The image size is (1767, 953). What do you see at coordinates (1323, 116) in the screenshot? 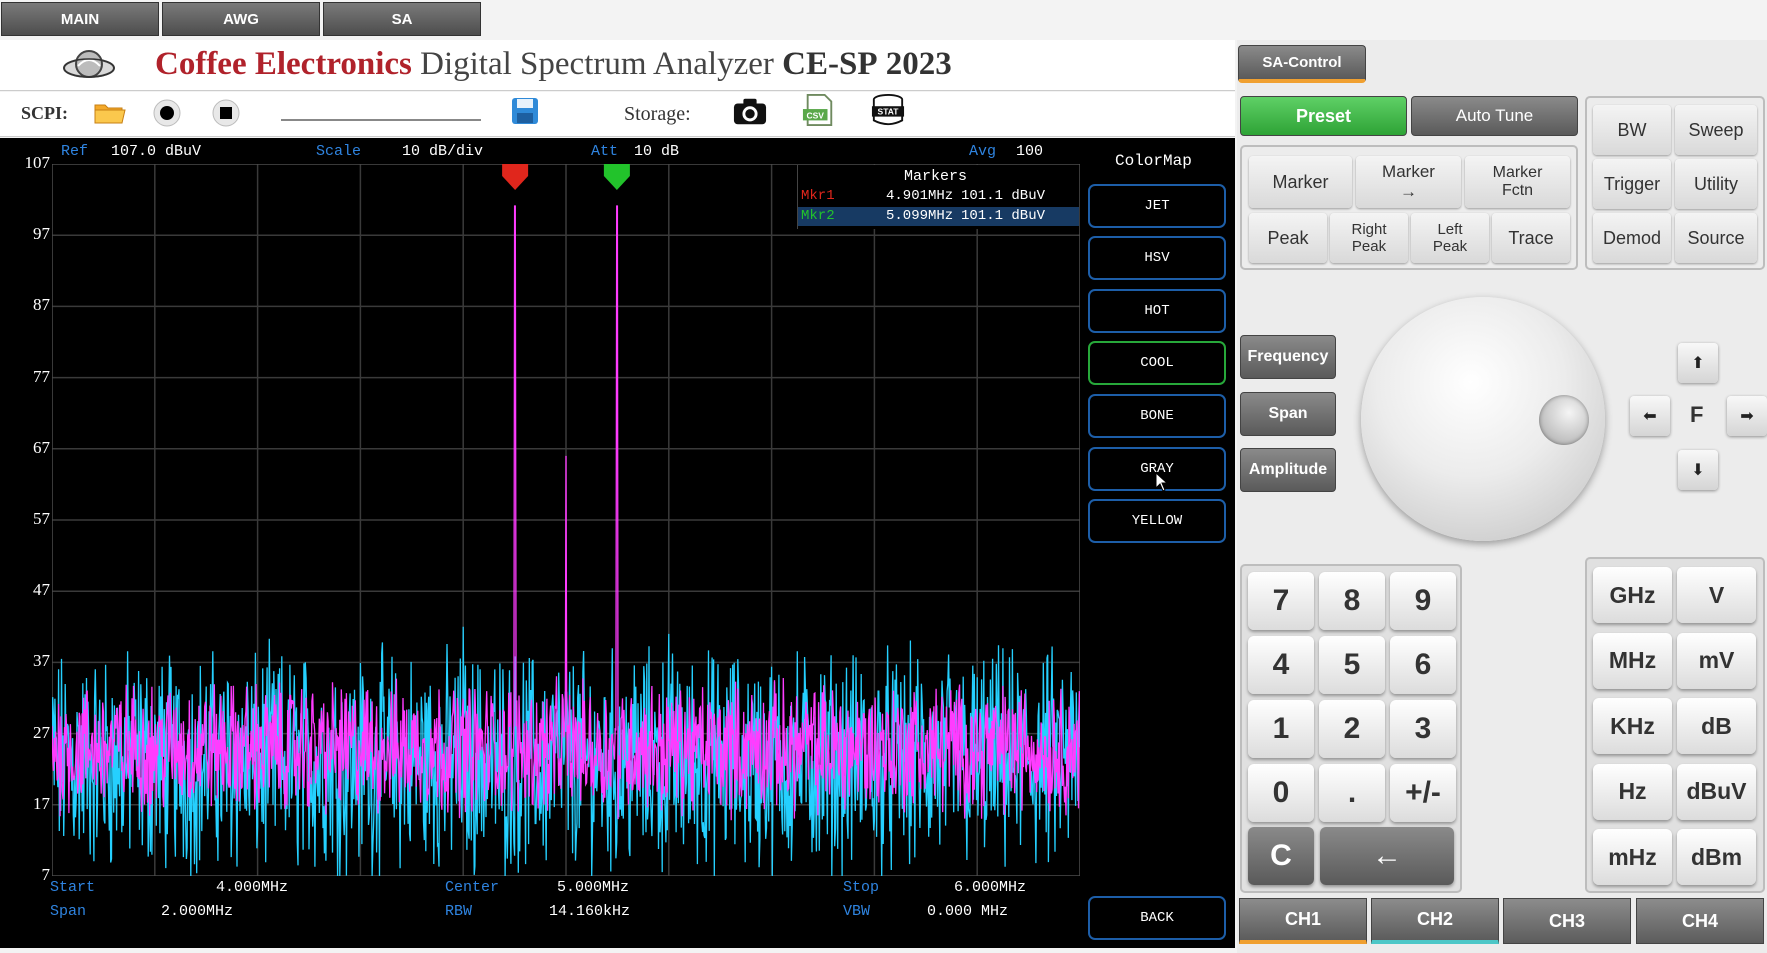
I see `preset-button: Preset` at bounding box center [1323, 116].